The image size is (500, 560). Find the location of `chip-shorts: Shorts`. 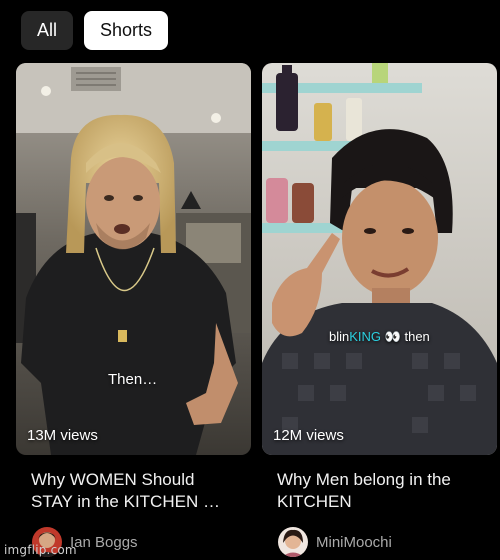

chip-shorts: Shorts is located at coordinates (126, 30).